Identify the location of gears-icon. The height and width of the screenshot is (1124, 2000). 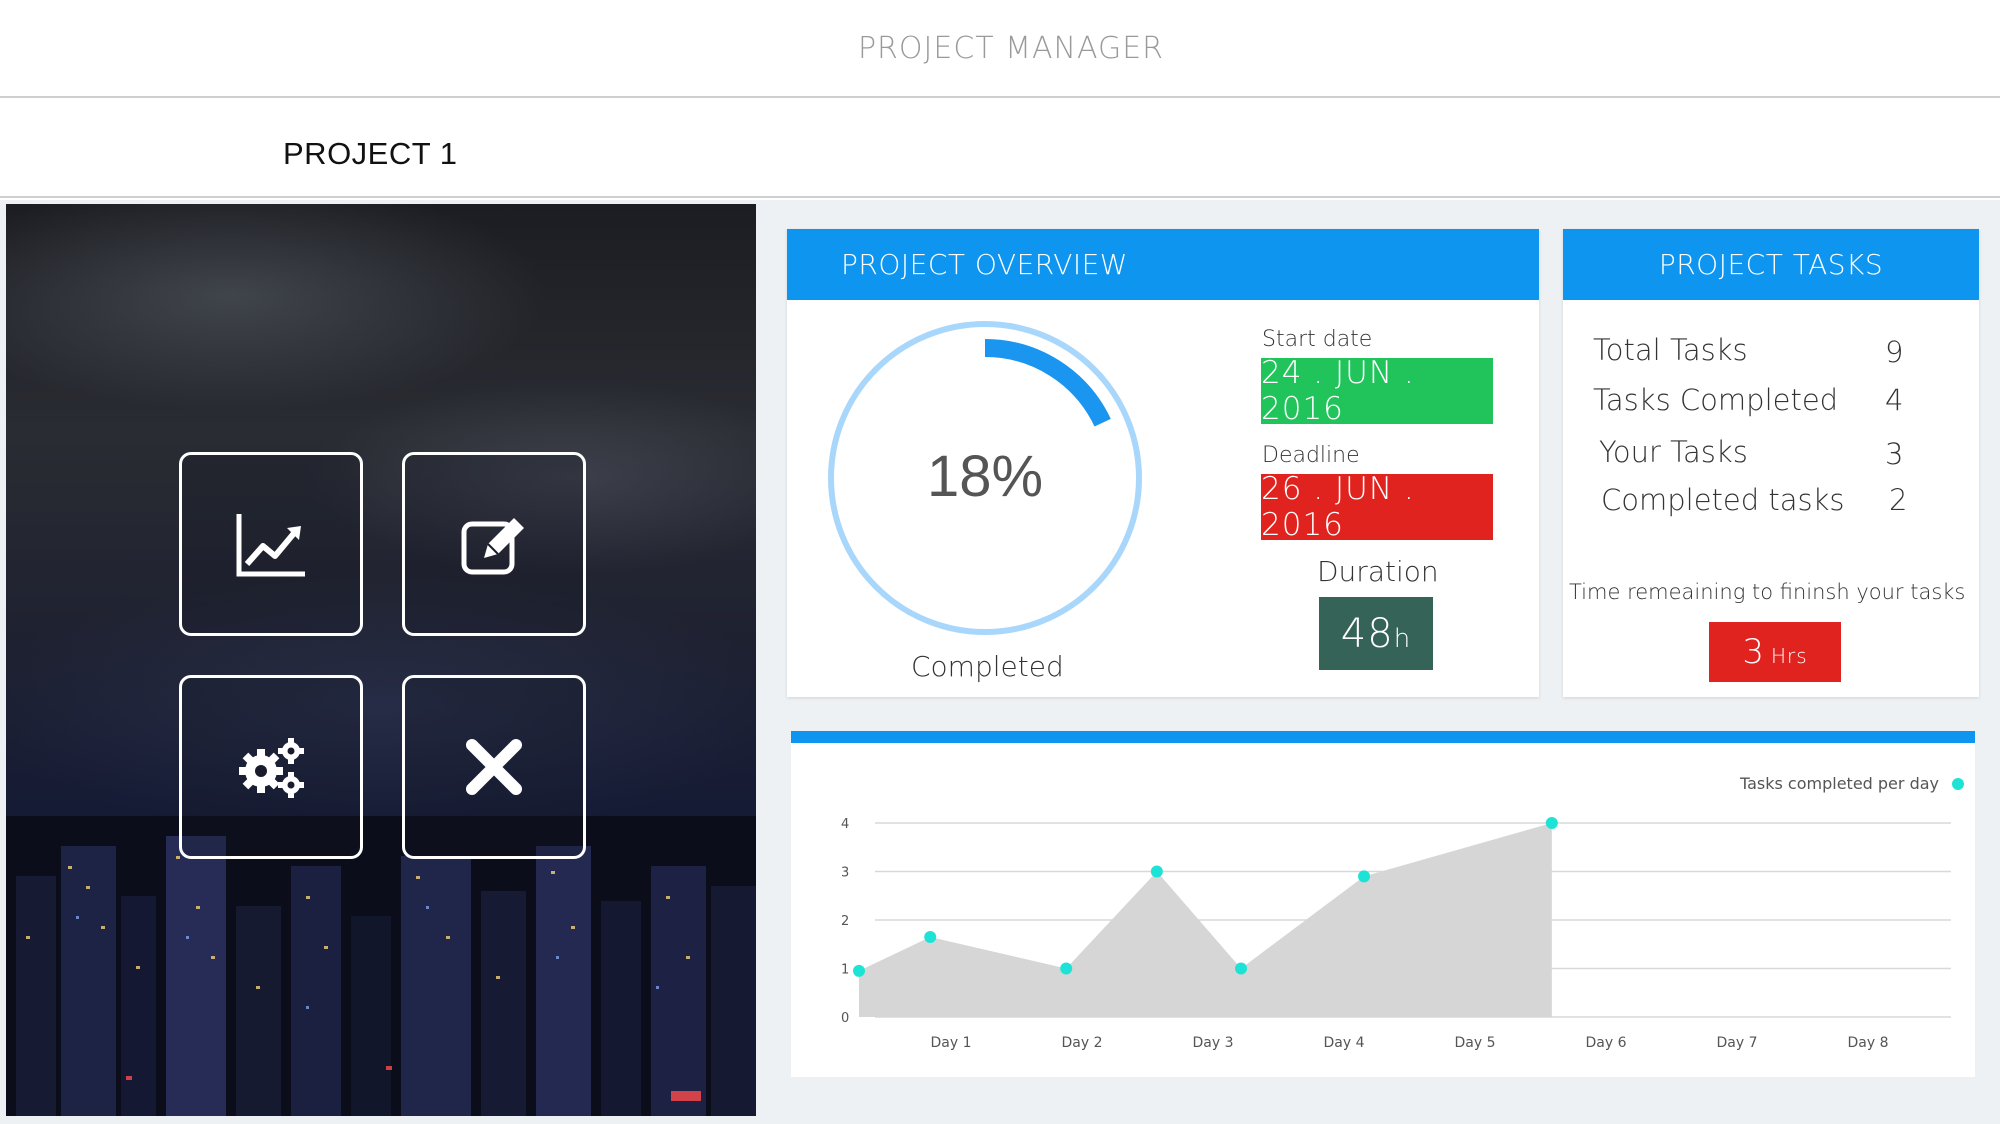
(271, 768).